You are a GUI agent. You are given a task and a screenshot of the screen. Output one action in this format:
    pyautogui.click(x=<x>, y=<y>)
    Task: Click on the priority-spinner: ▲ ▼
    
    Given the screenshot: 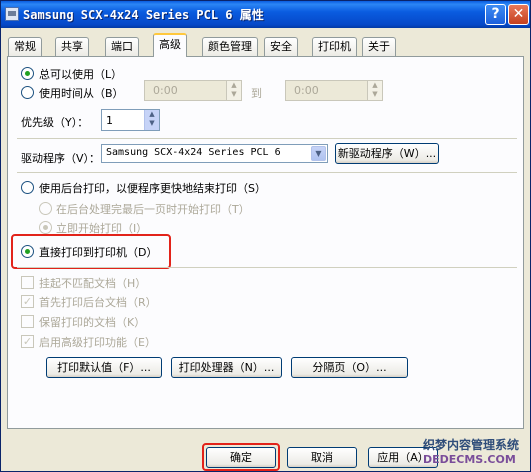 What is the action you would take?
    pyautogui.click(x=151, y=120)
    